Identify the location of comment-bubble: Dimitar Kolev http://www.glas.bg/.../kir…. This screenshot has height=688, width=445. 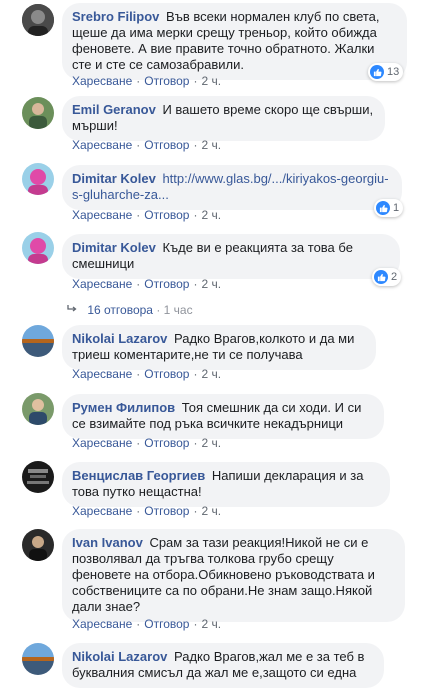
(232, 187).